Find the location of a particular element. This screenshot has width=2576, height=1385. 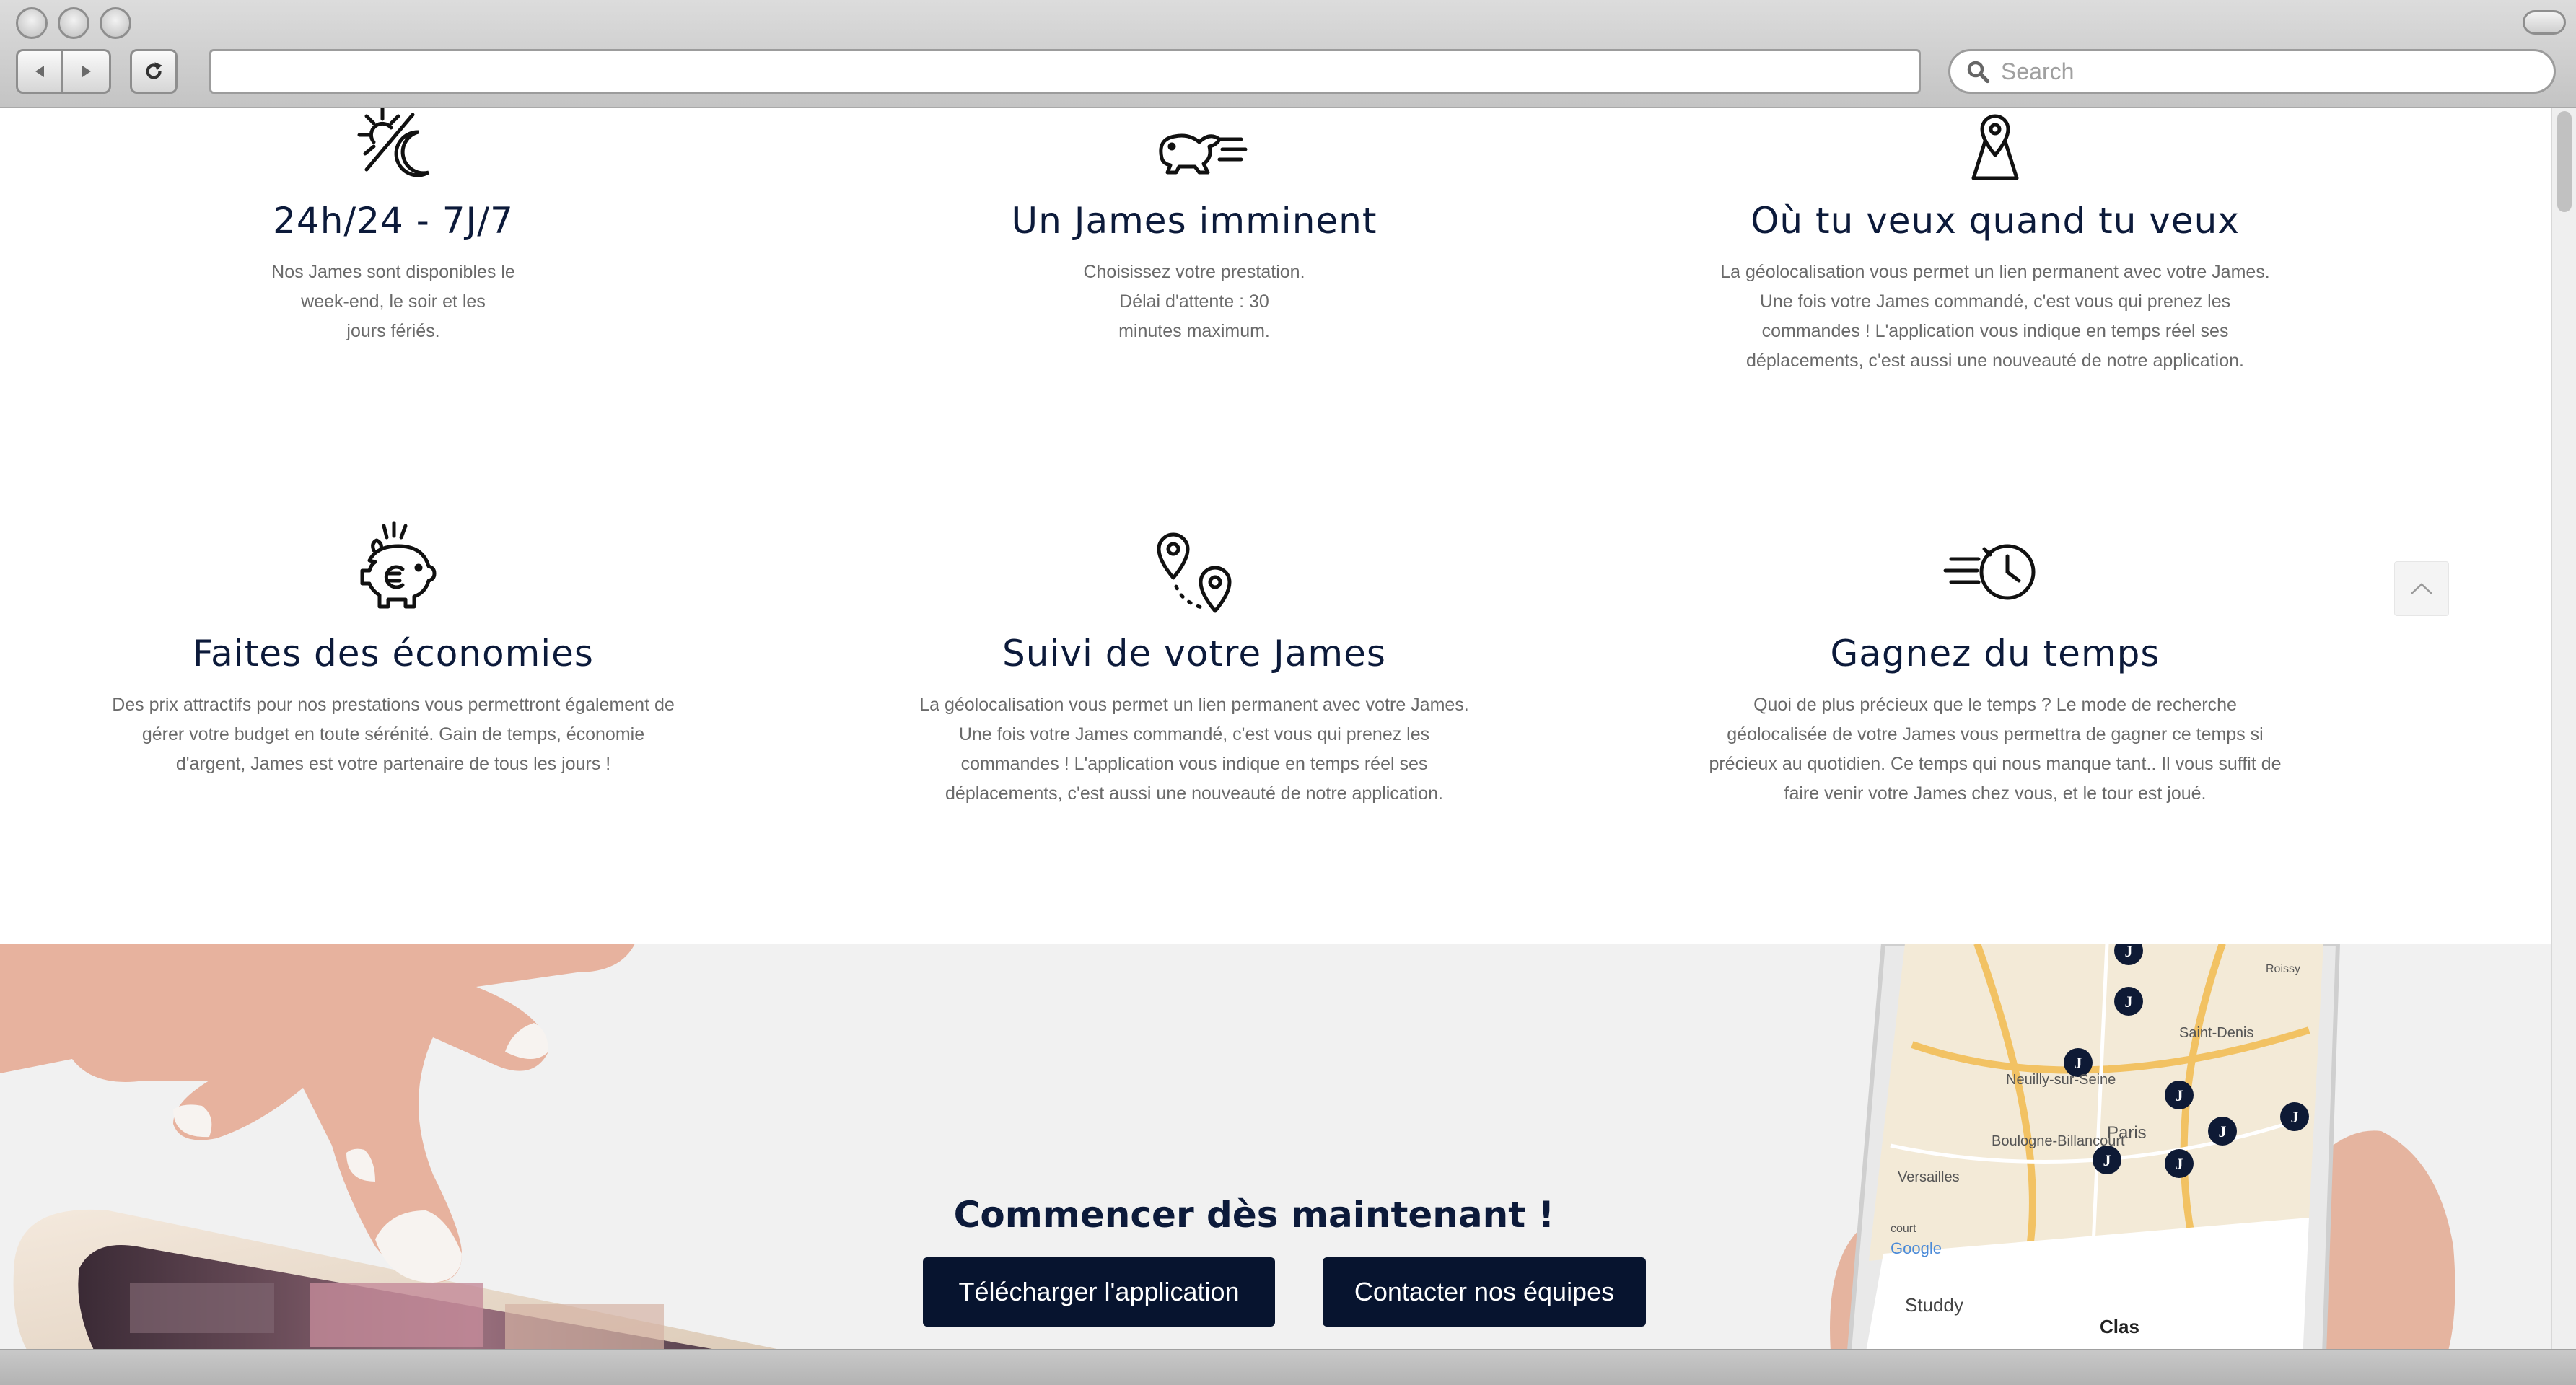

feature-title: 24h/24 - 7J/7 is located at coordinates (393, 221).